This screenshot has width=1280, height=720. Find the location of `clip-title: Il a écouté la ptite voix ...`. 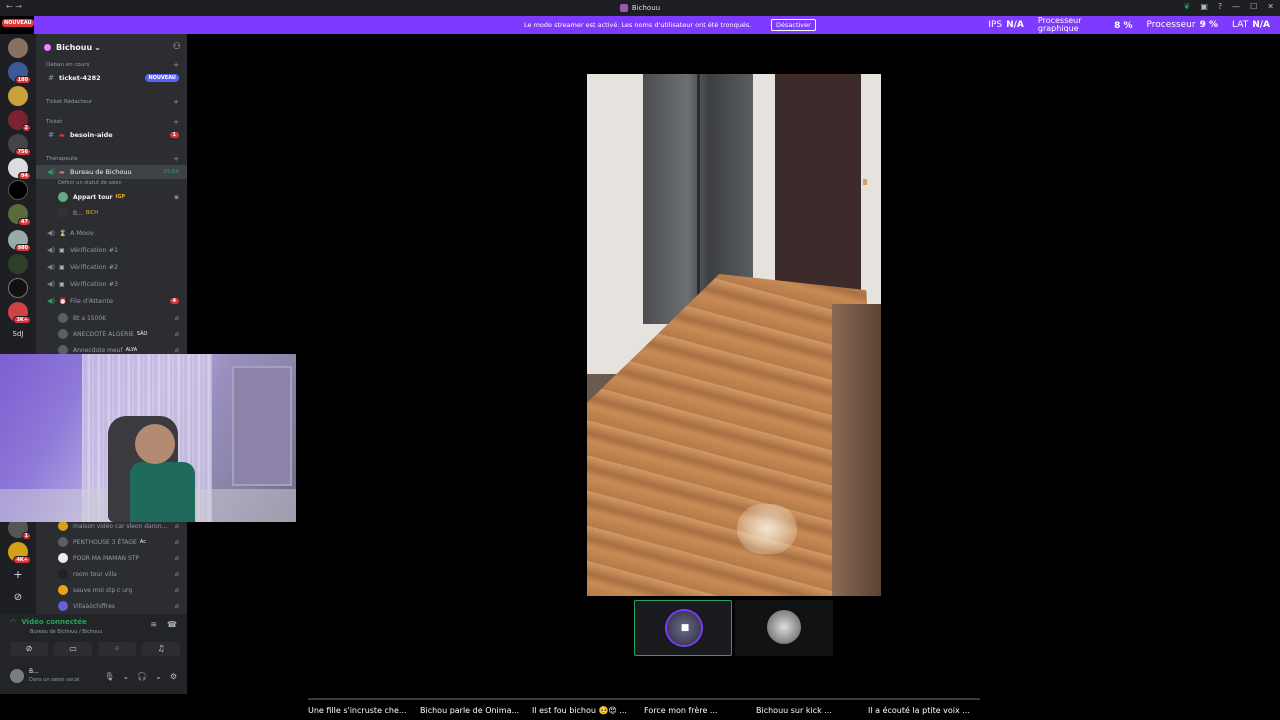

clip-title: Il a écouté la ptite voix ... is located at coordinates (924, 709).